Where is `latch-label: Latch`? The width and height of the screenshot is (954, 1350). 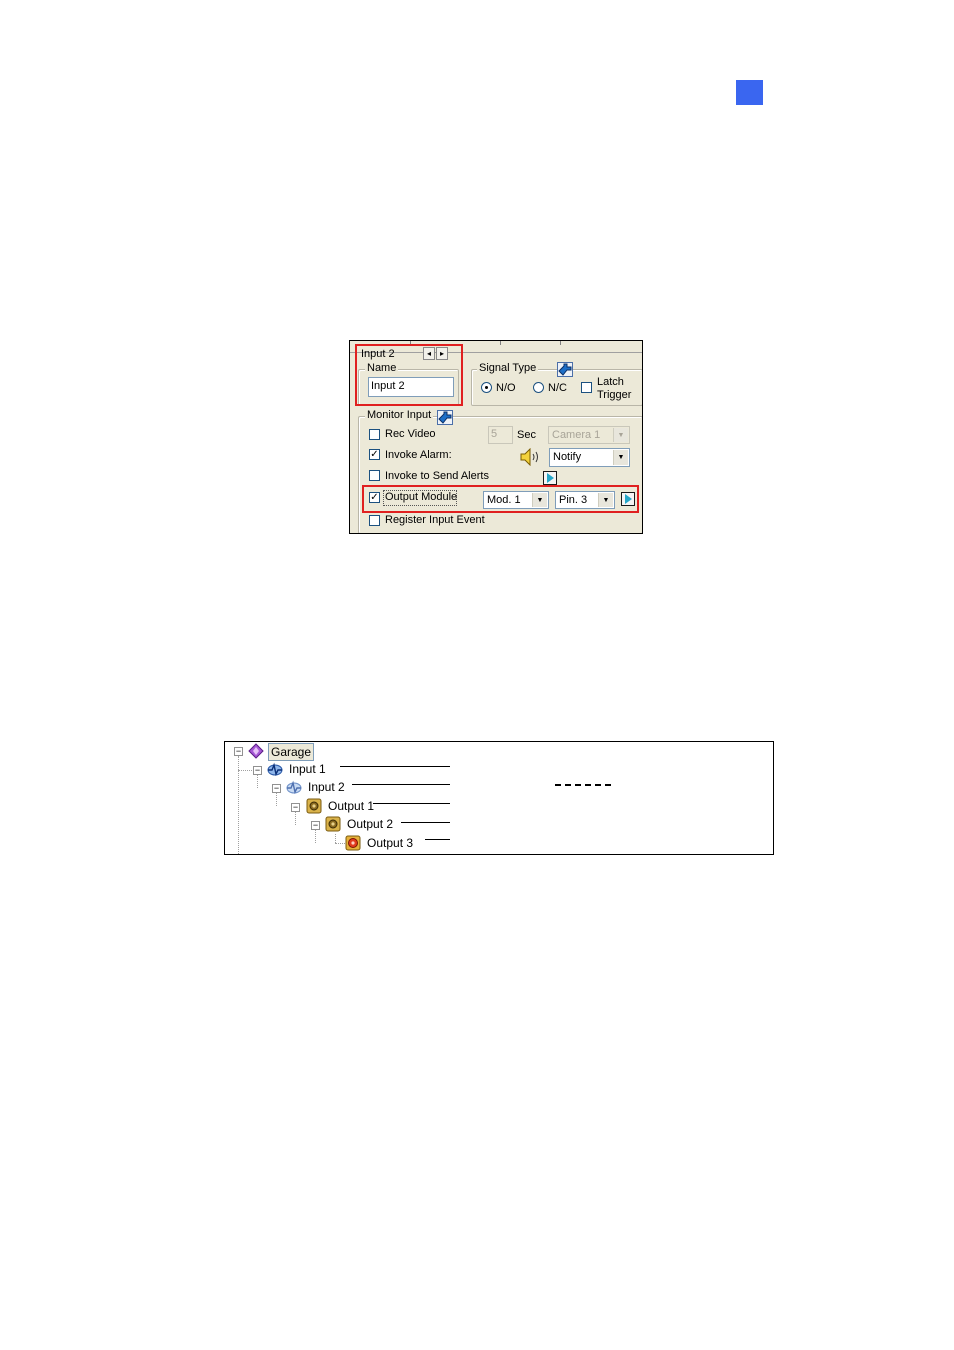
latch-label: Latch is located at coordinates (610, 382).